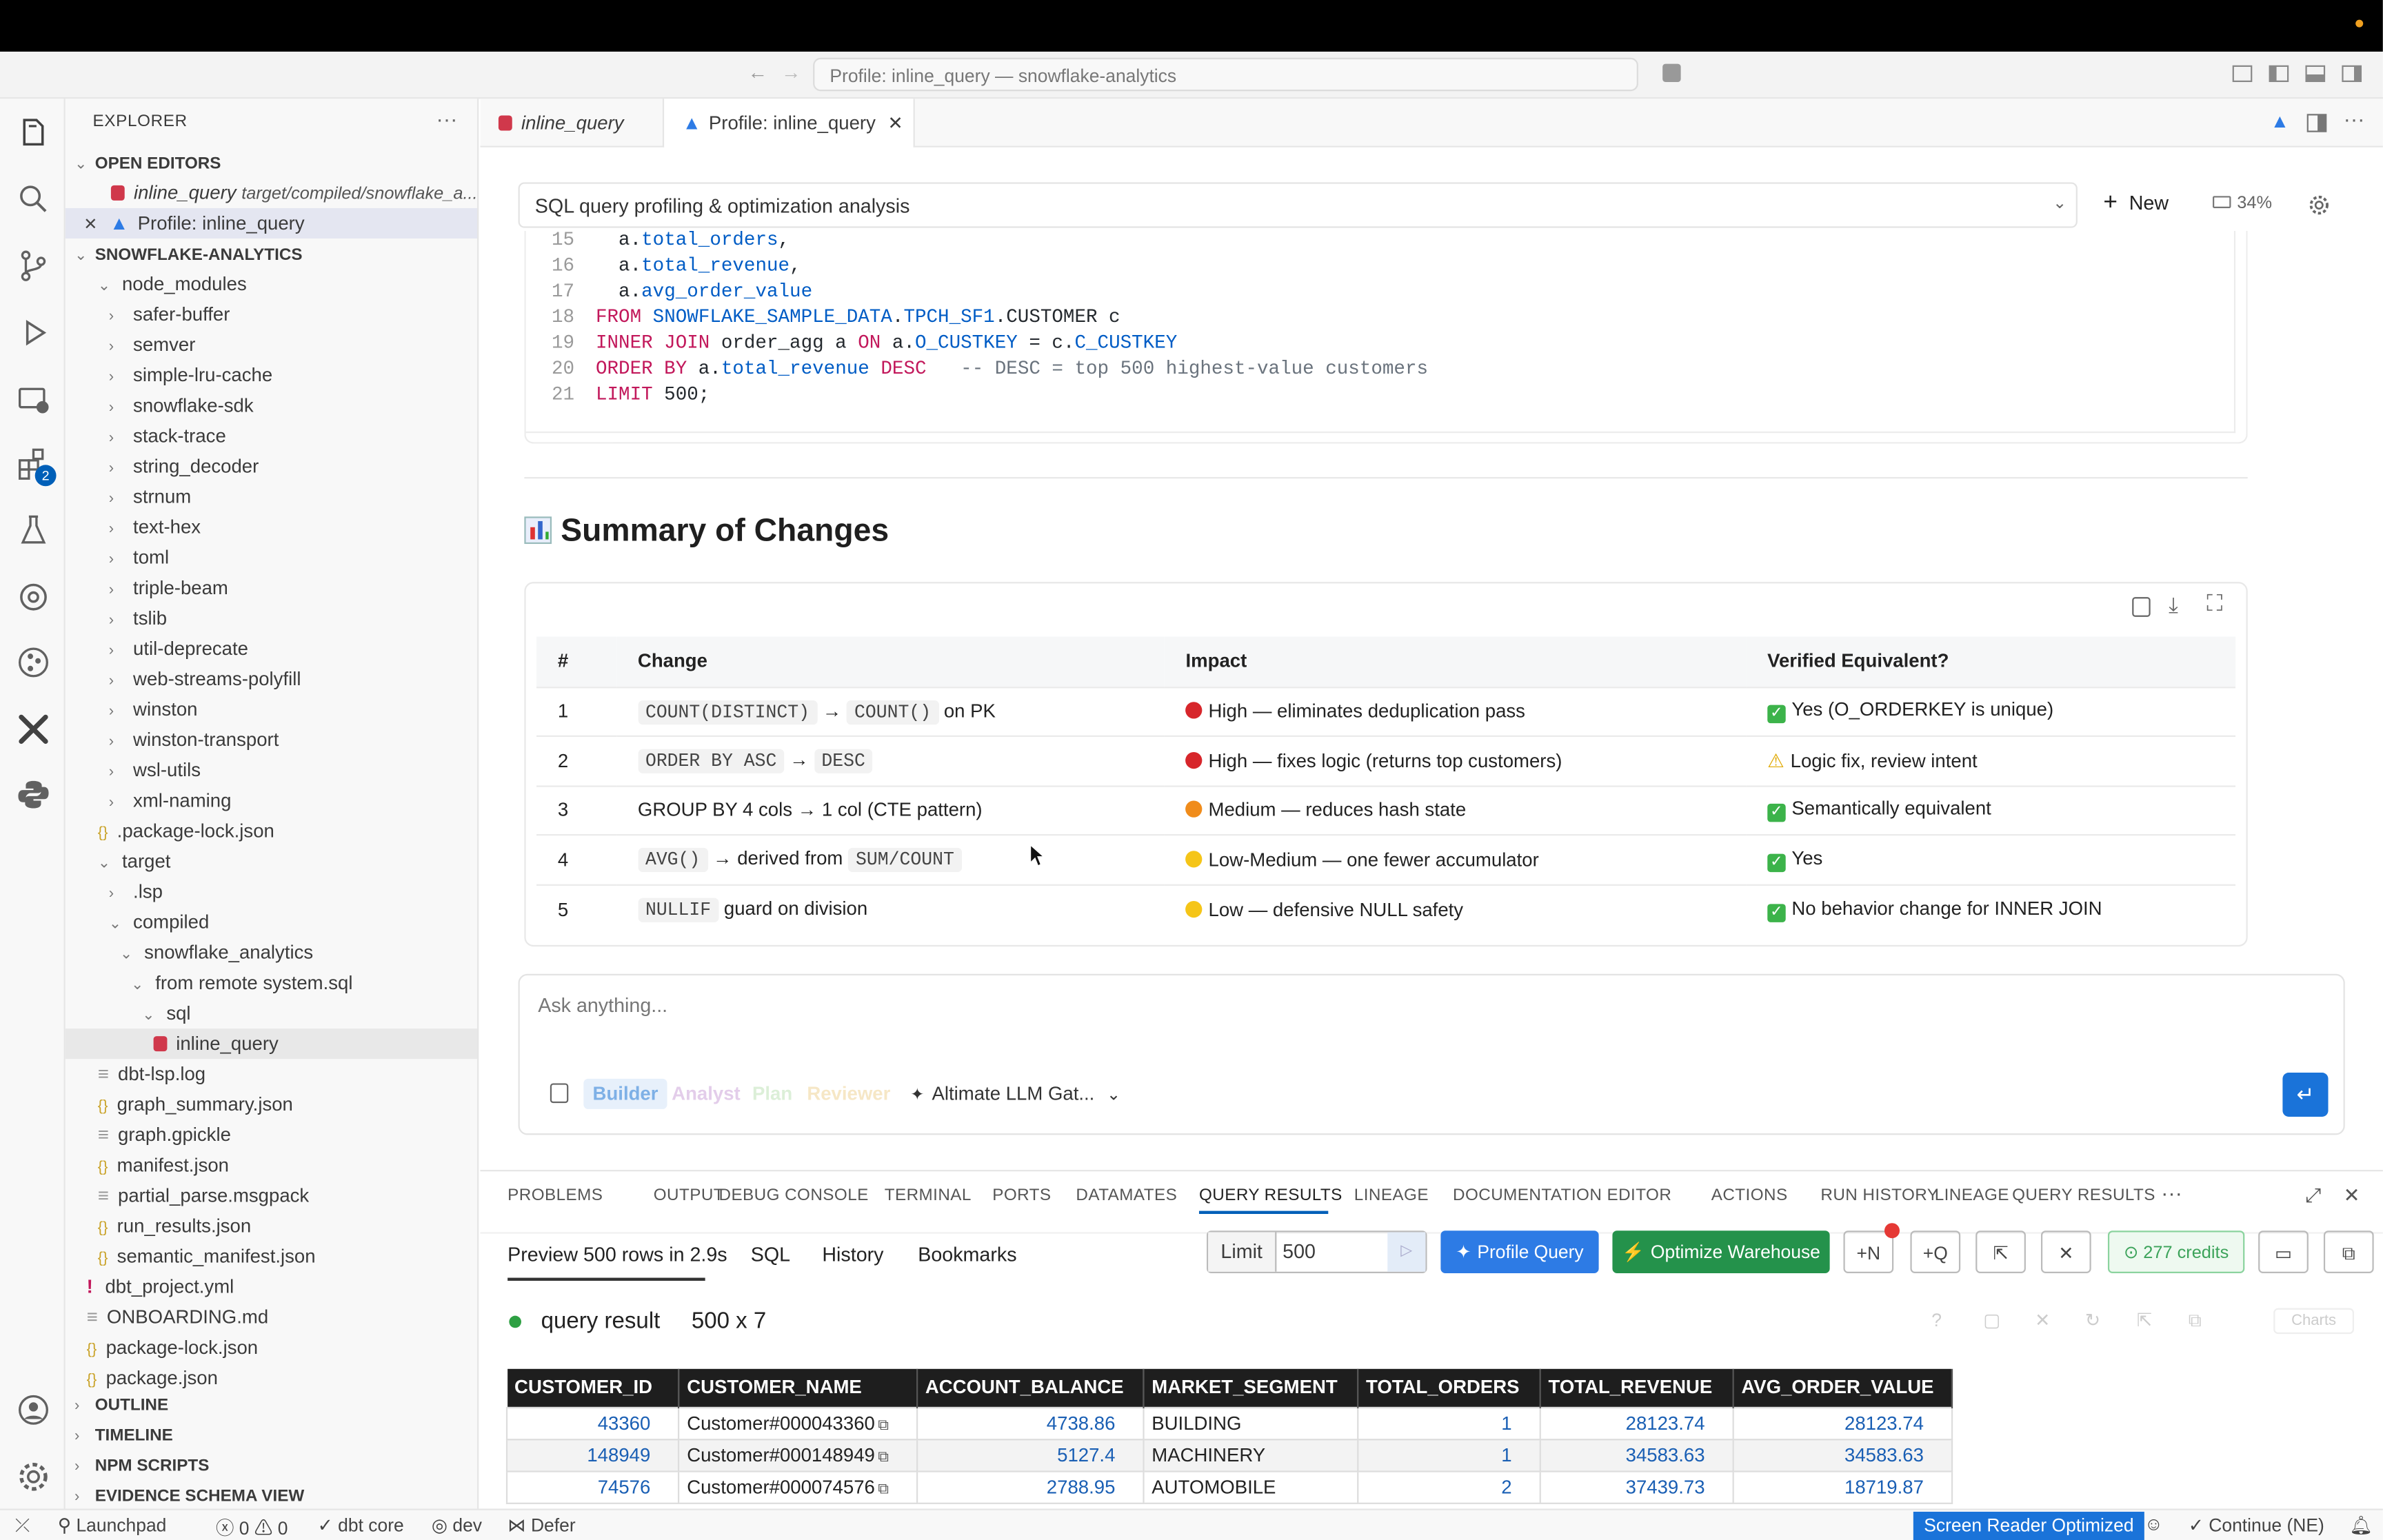 Image resolution: width=2383 pixels, height=1540 pixels. What do you see at coordinates (2352, 1196) in the screenshot?
I see `close-panel-icon: ✕` at bounding box center [2352, 1196].